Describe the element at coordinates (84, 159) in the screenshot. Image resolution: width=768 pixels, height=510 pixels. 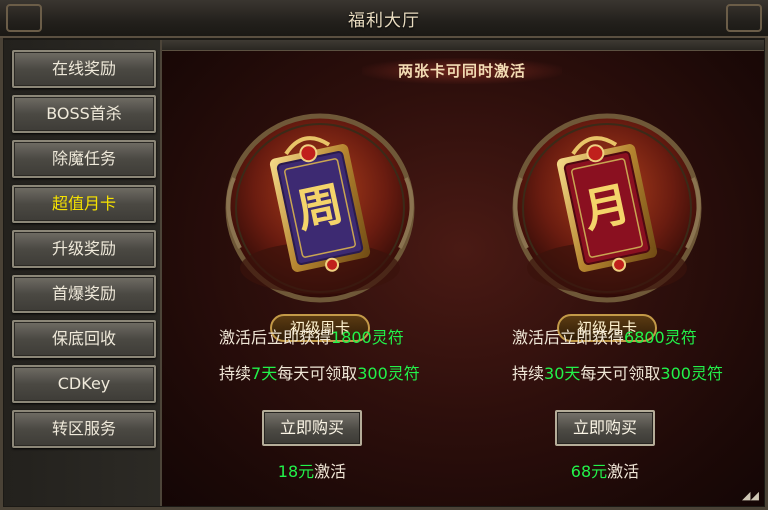
I see `sidebar-item-demon-quest: 除魔任务` at that location.